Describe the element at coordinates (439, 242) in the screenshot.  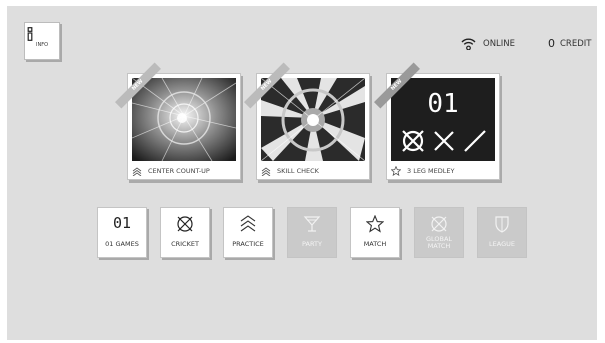
I see `mode-label: GLOBAL MATCH` at that location.